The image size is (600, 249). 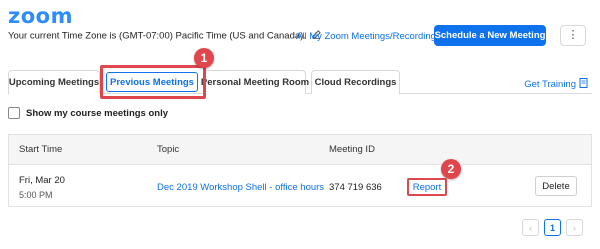 I want to click on pagination-page-1: 1, so click(x=552, y=227).